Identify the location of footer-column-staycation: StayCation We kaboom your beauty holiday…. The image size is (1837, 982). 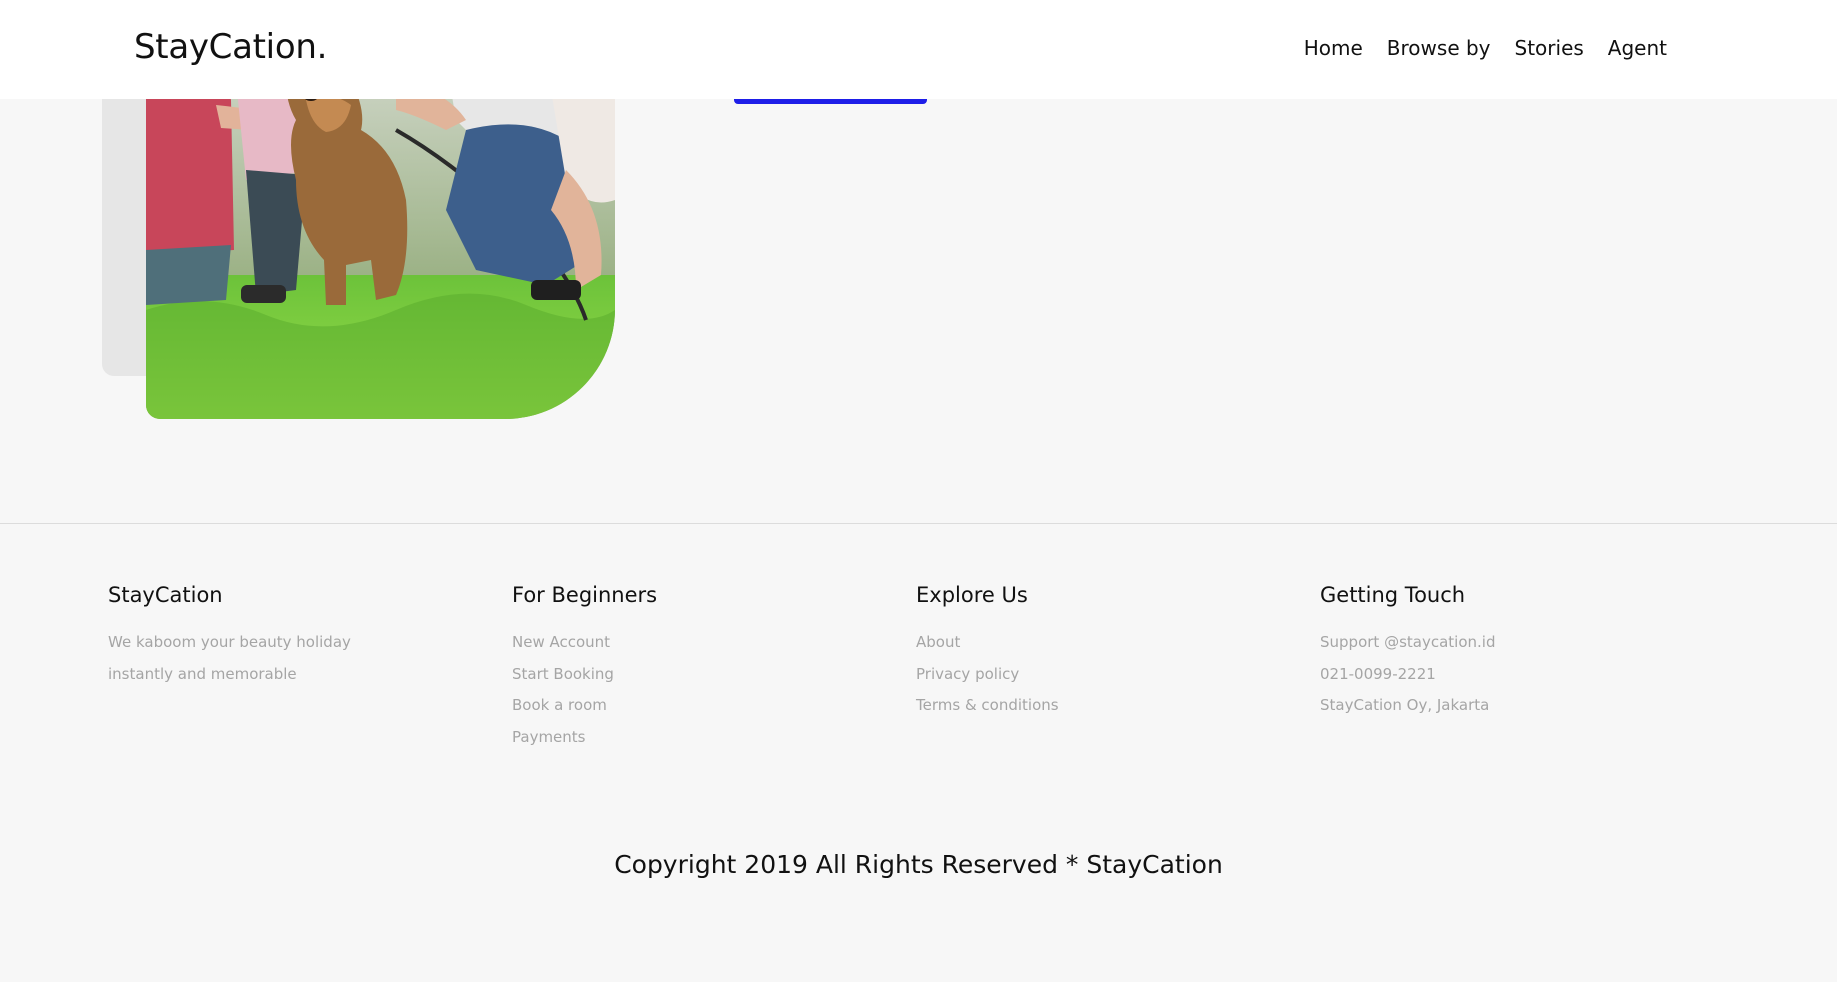
(229, 636).